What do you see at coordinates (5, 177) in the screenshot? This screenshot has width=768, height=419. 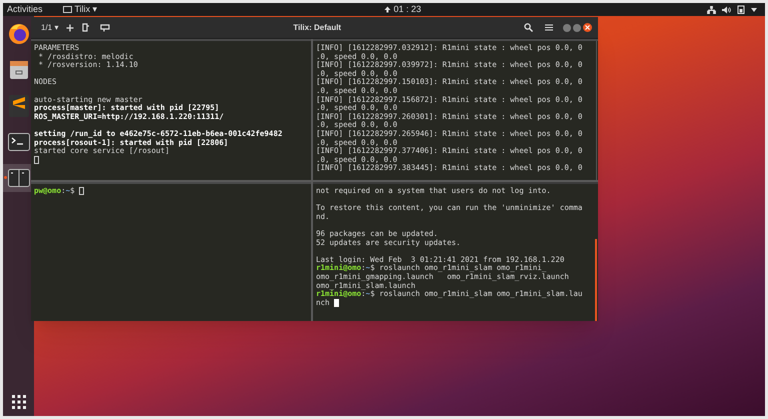 I see `running-indicator` at bounding box center [5, 177].